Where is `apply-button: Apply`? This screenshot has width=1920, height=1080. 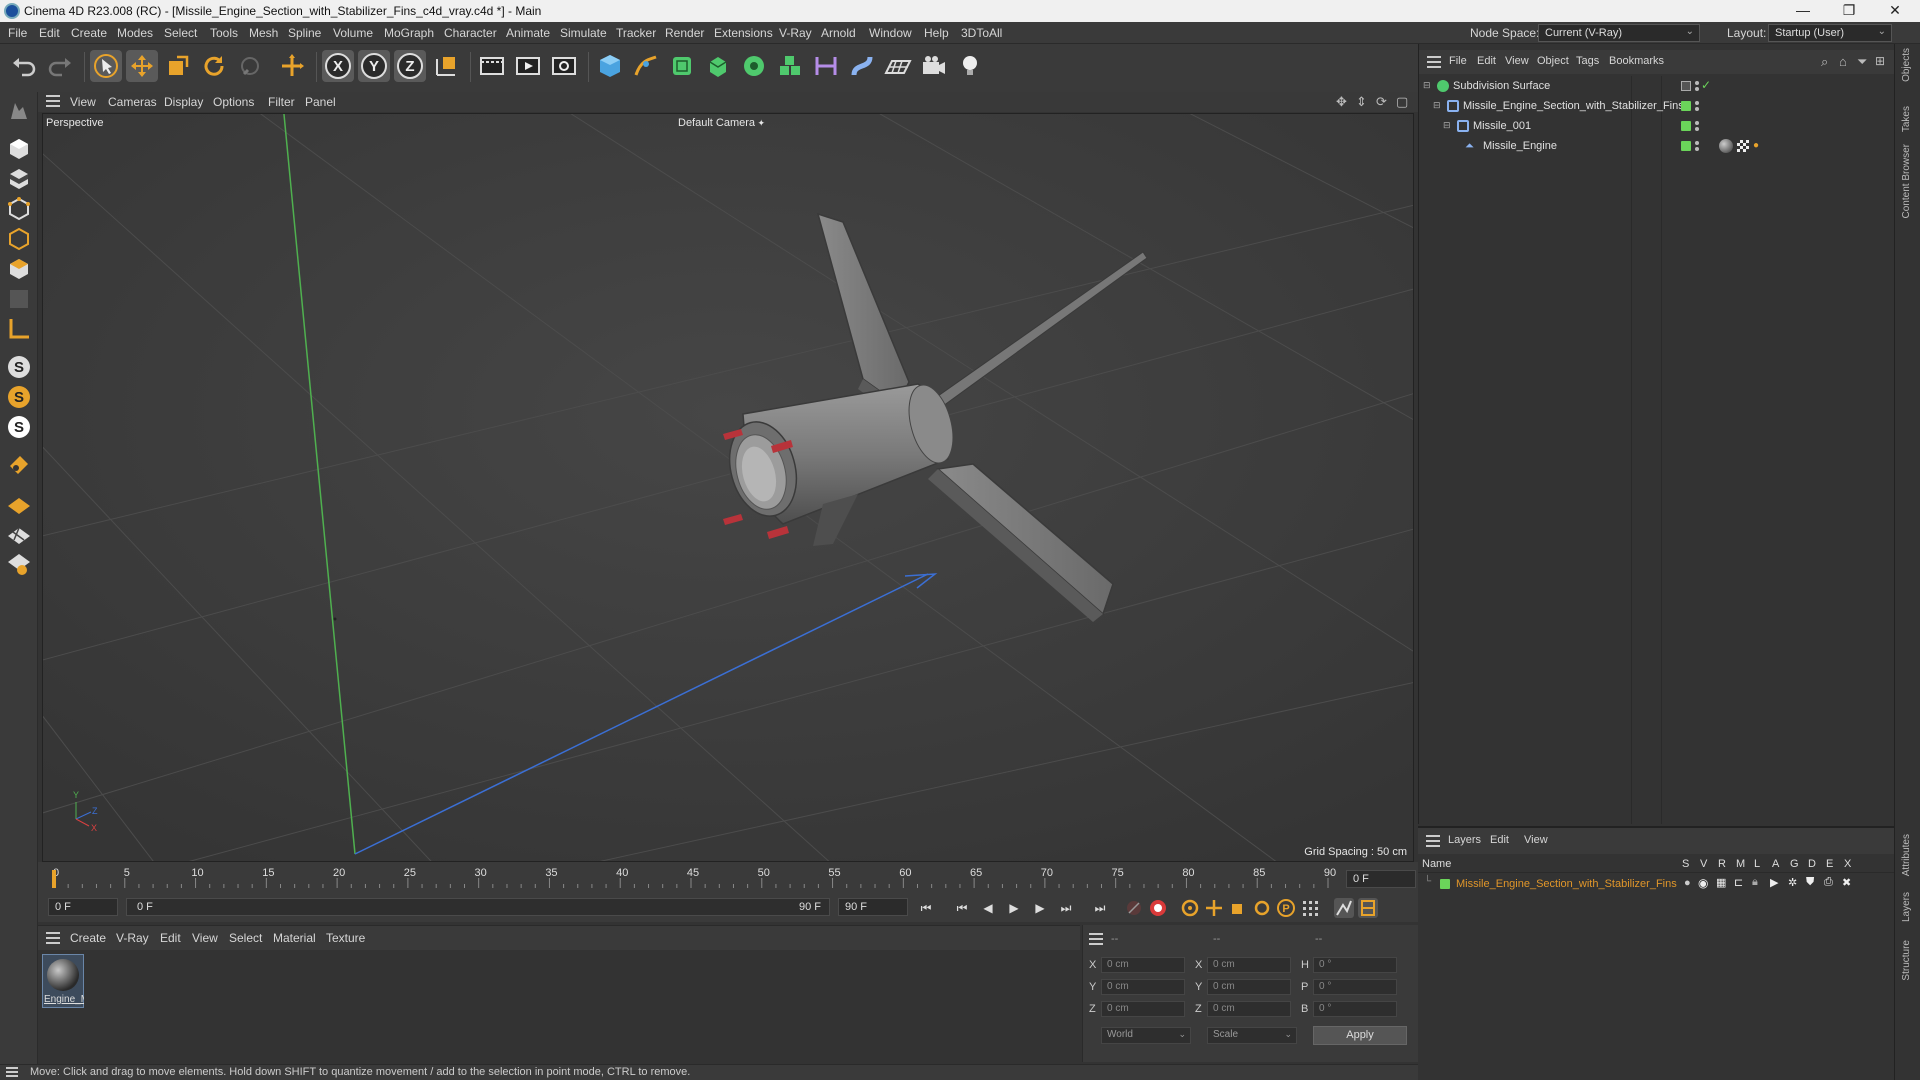 apply-button: Apply is located at coordinates (1360, 1035).